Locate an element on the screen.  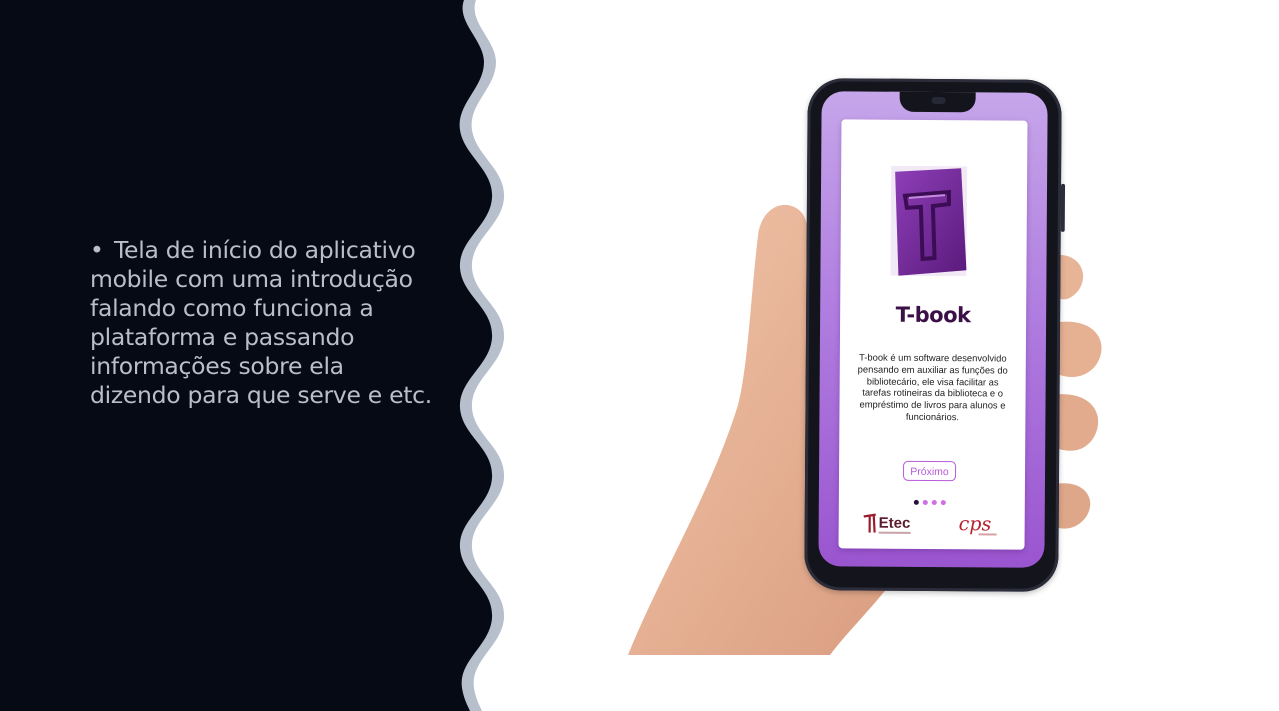
cps-logo-text: cps is located at coordinates (975, 524).